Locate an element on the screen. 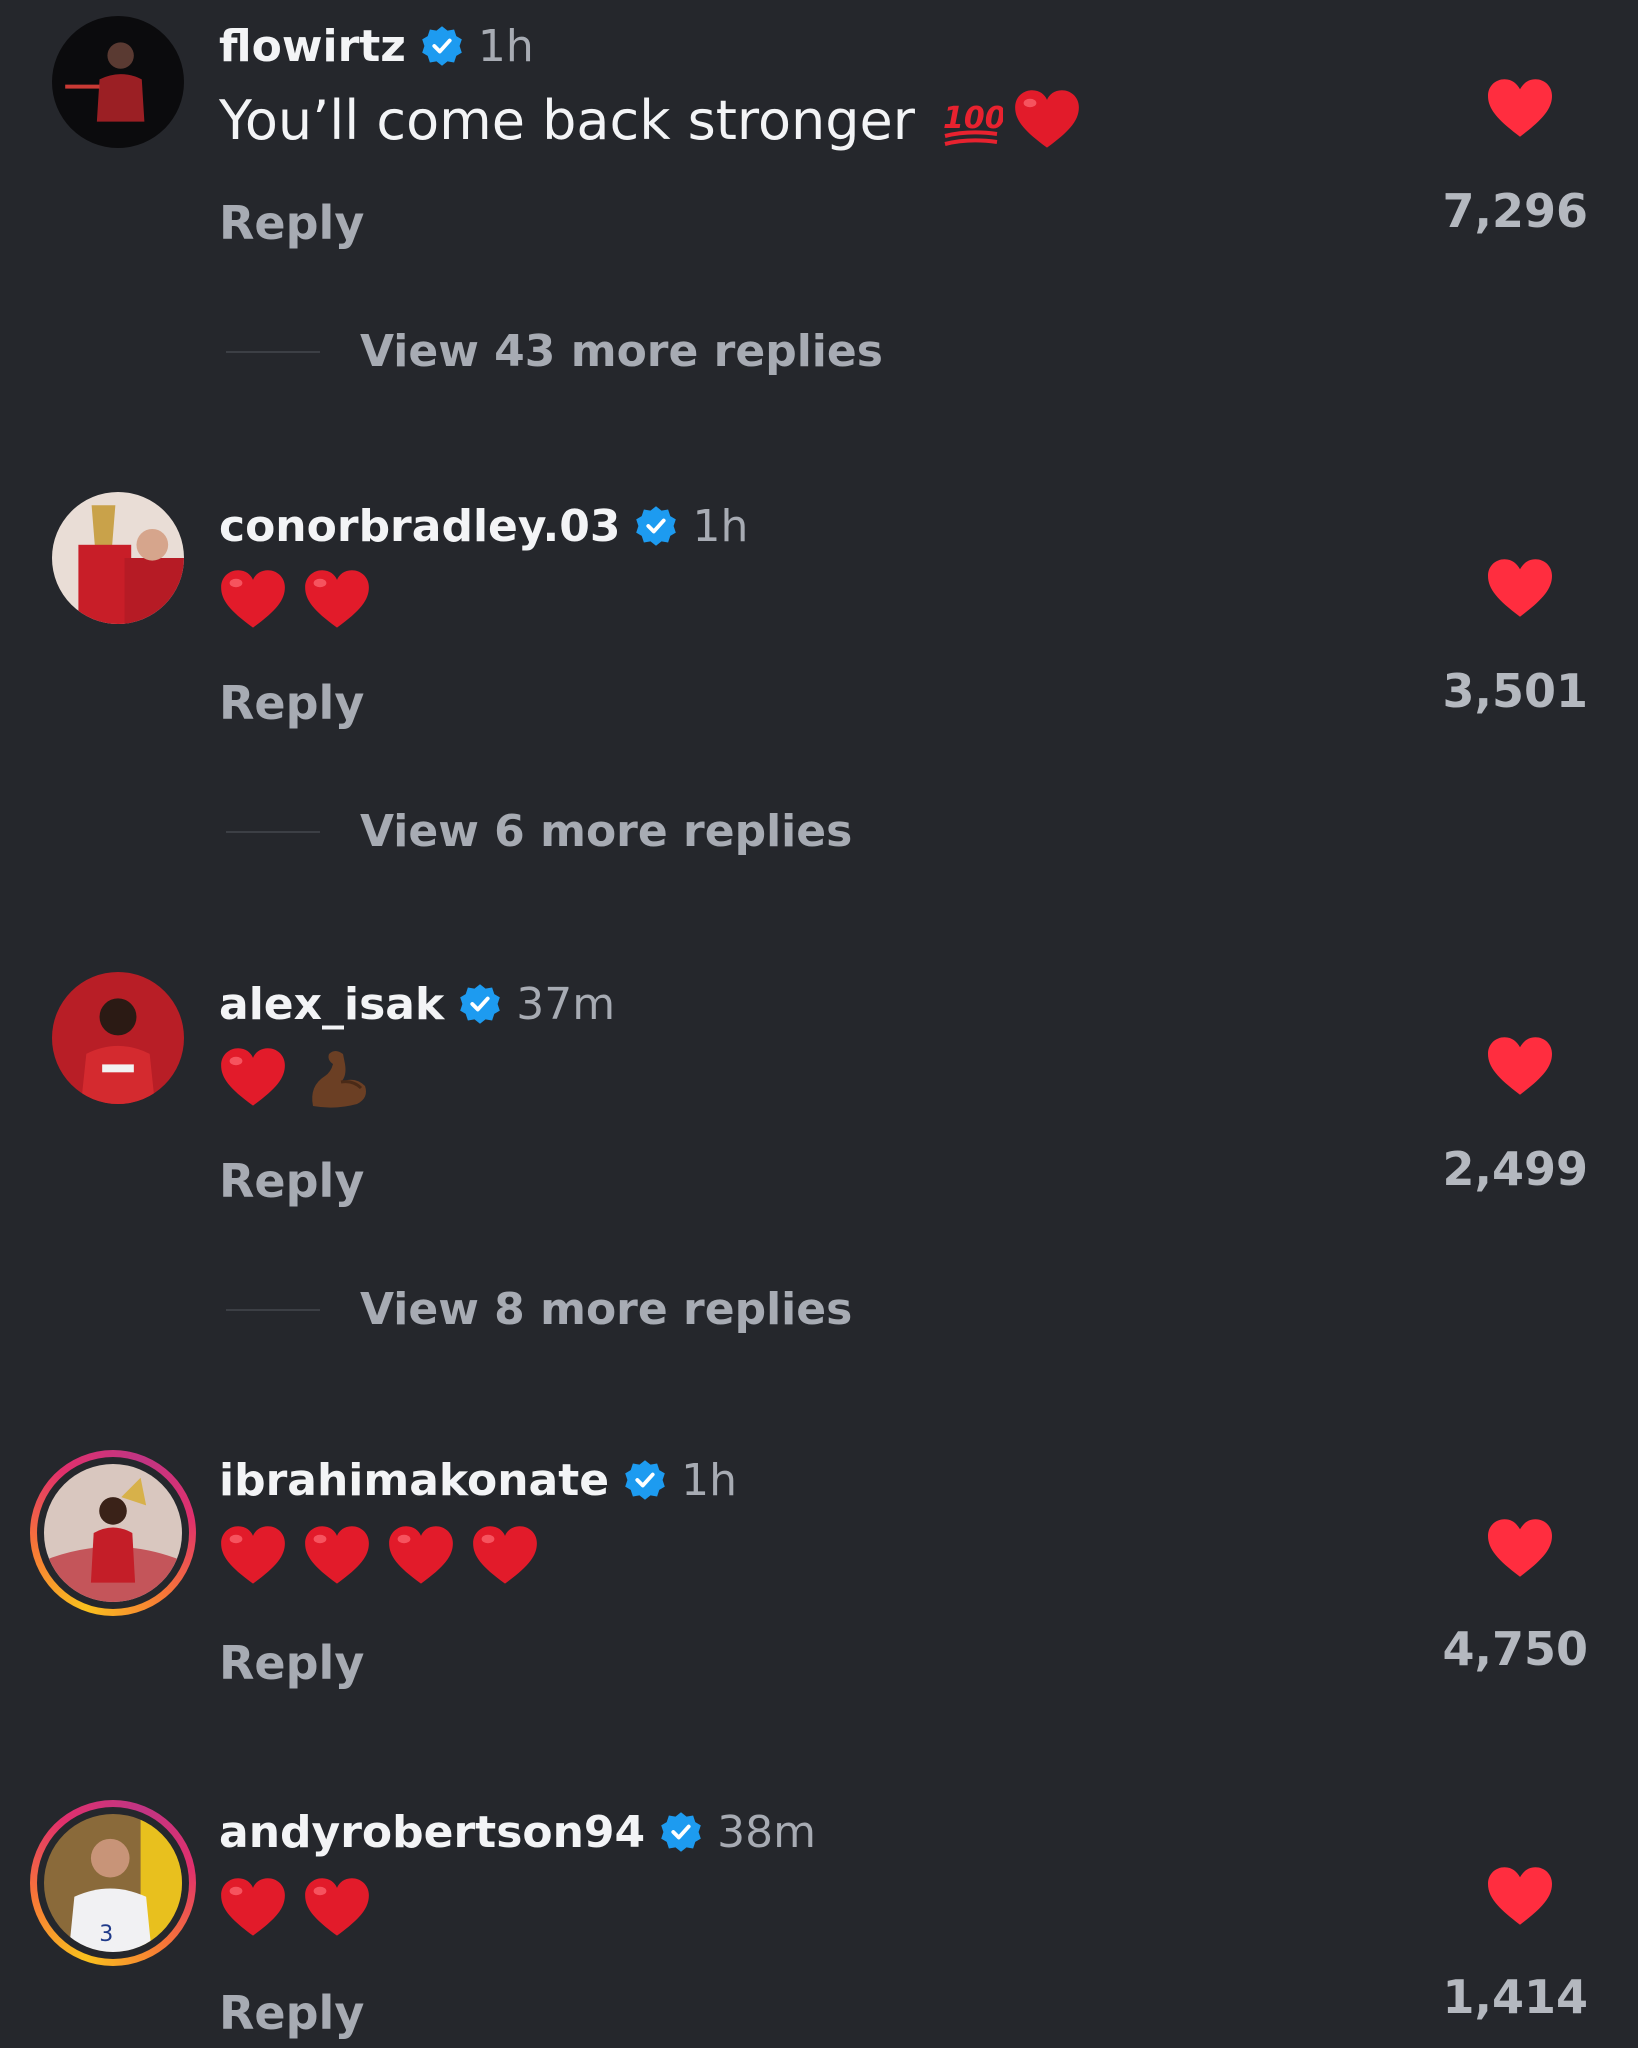  username: ibrahimakonate is located at coordinates (414, 1480).